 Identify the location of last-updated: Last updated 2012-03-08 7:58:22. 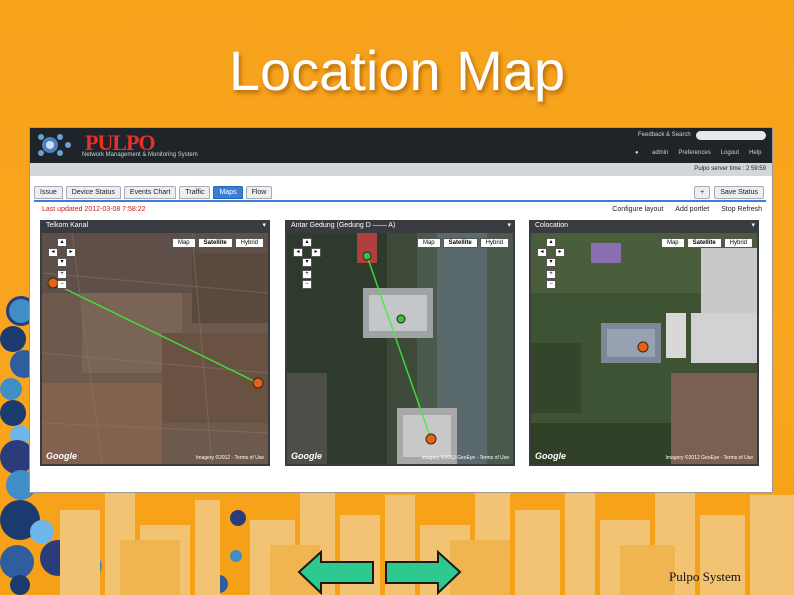
(94, 209).